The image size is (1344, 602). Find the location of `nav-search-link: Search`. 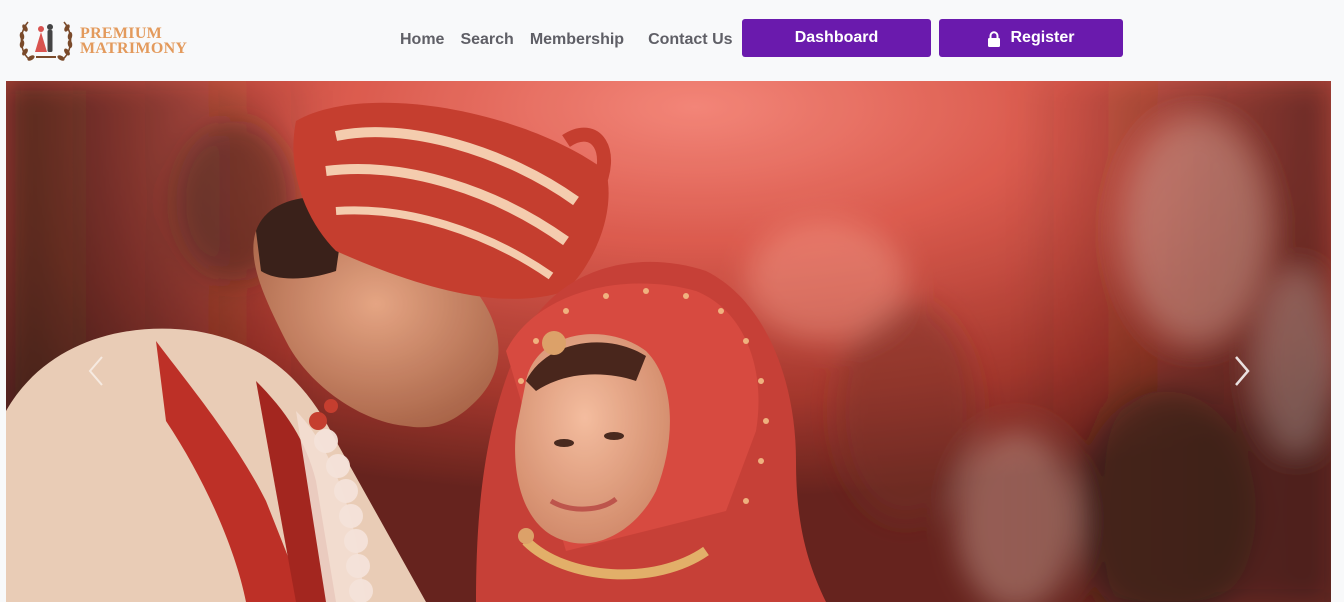

nav-search-link: Search is located at coordinates (486, 40).